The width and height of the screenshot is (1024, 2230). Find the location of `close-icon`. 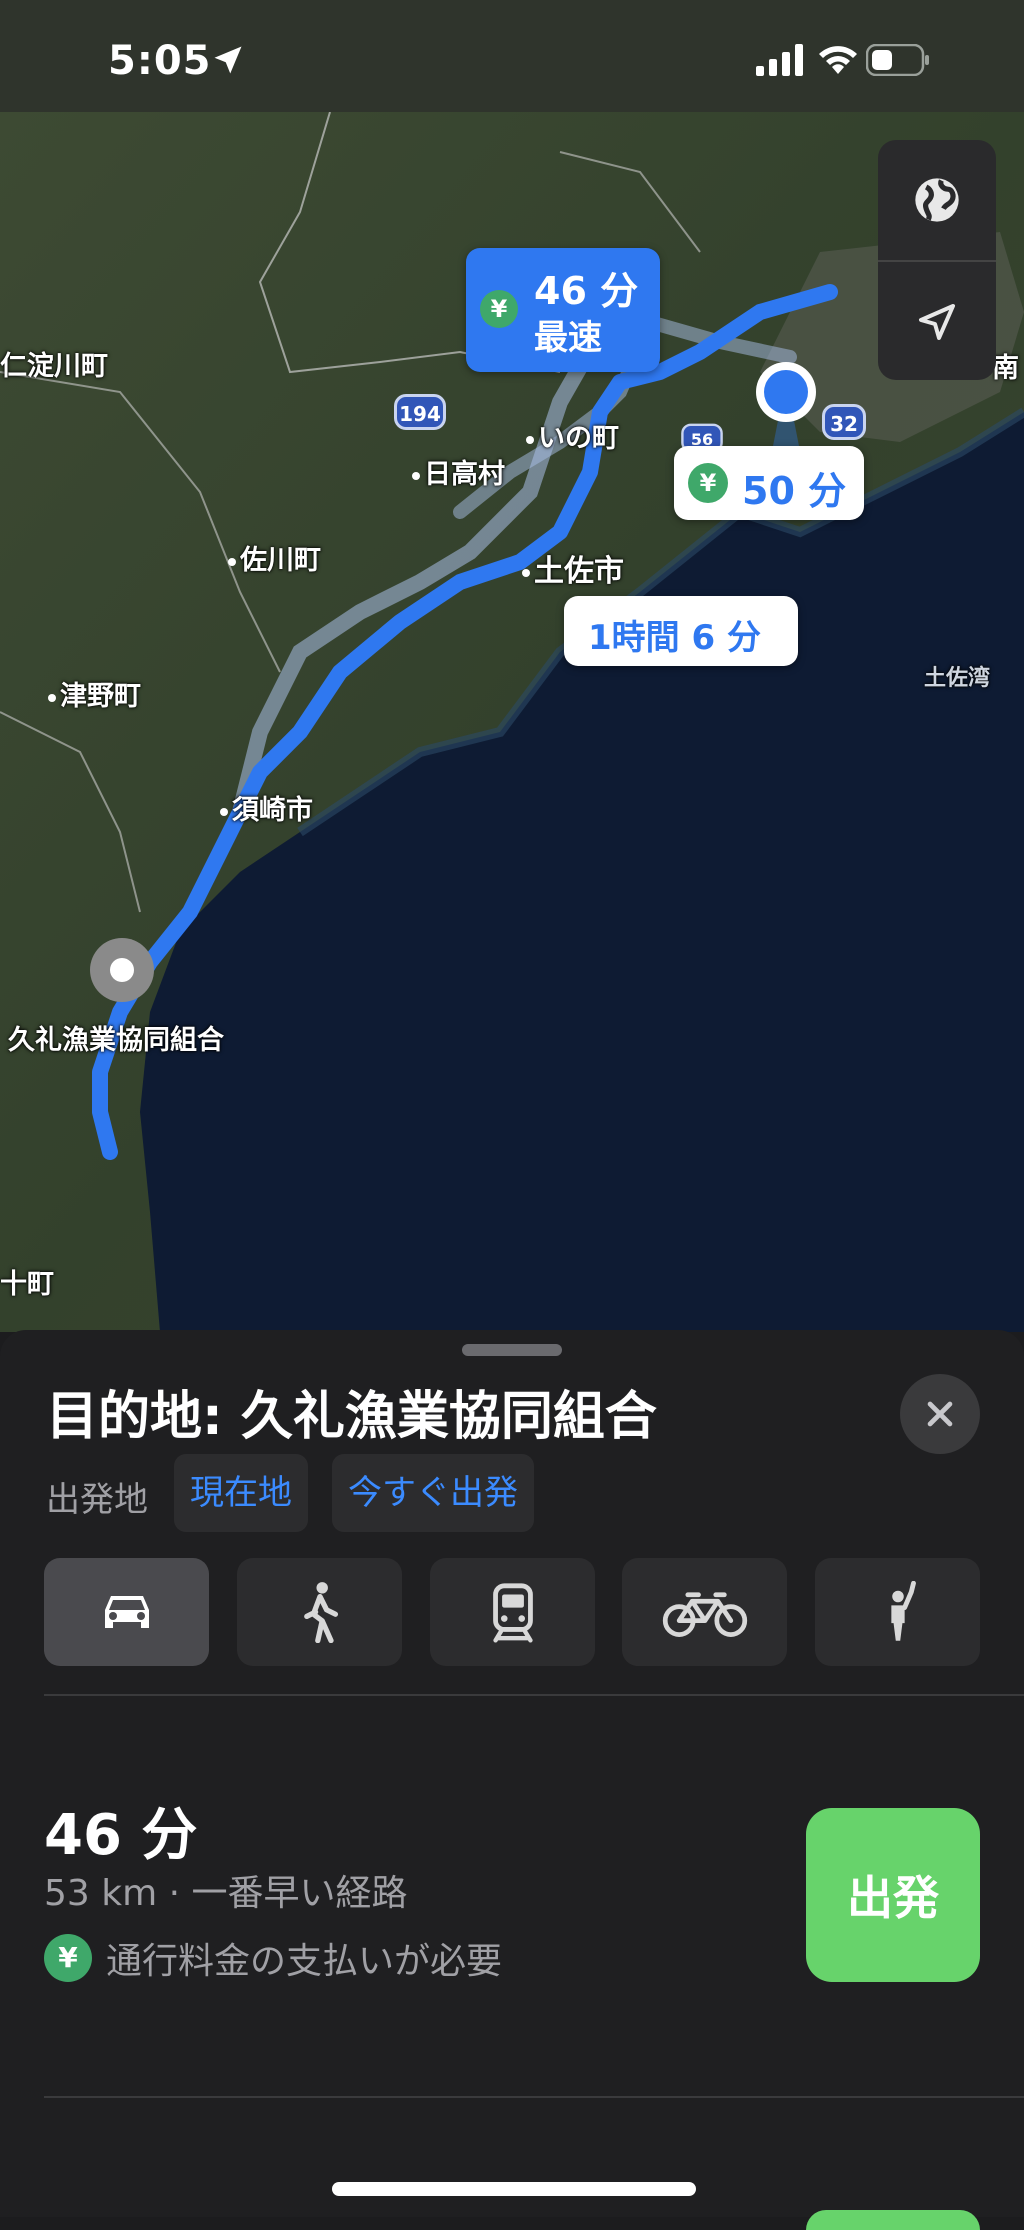

close-icon is located at coordinates (940, 1414).